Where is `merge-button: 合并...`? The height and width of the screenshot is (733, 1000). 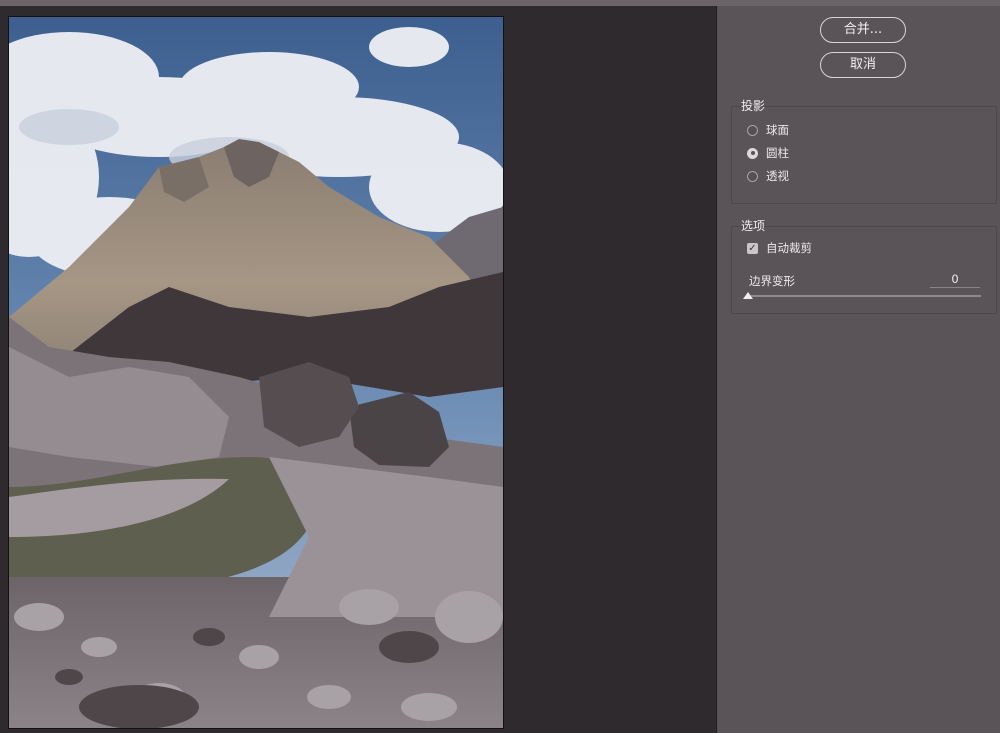 merge-button: 合并... is located at coordinates (863, 30).